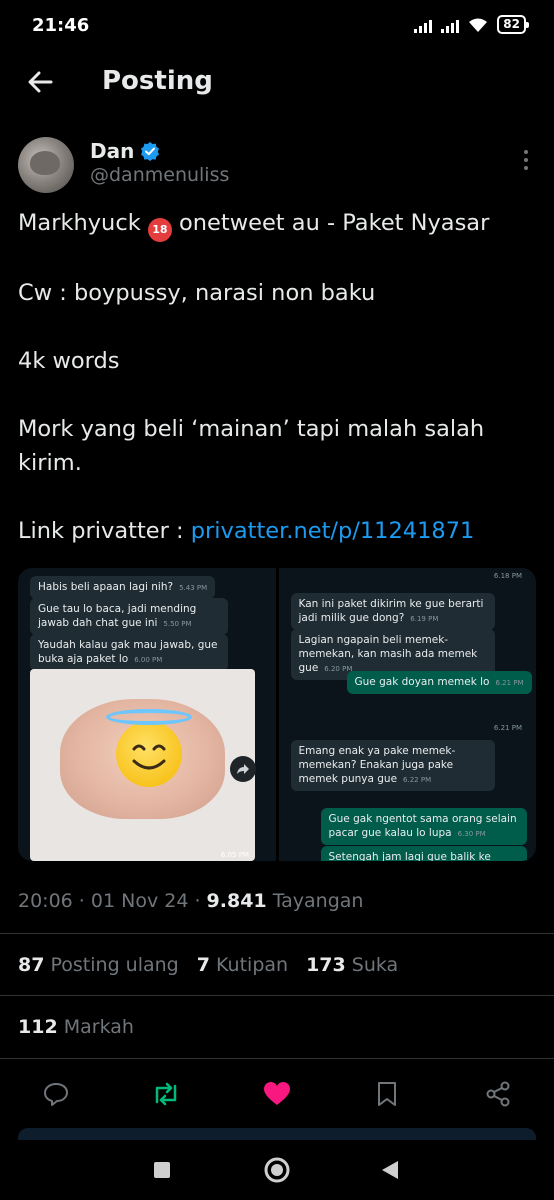 This screenshot has height=1200, width=554. I want to click on home-button, so click(277, 1170).